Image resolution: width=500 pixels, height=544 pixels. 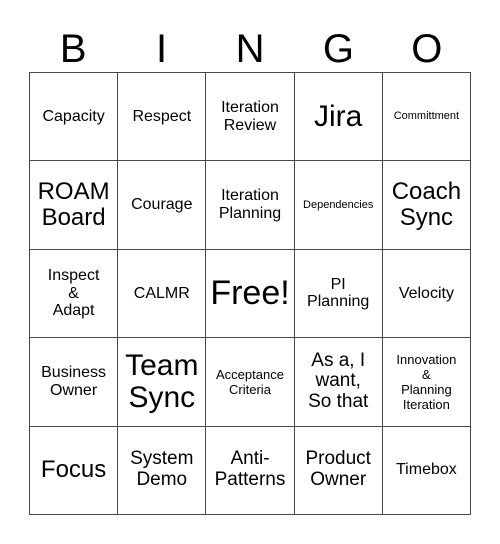 I want to click on bingo-cell: Timebox, so click(x=426, y=470).